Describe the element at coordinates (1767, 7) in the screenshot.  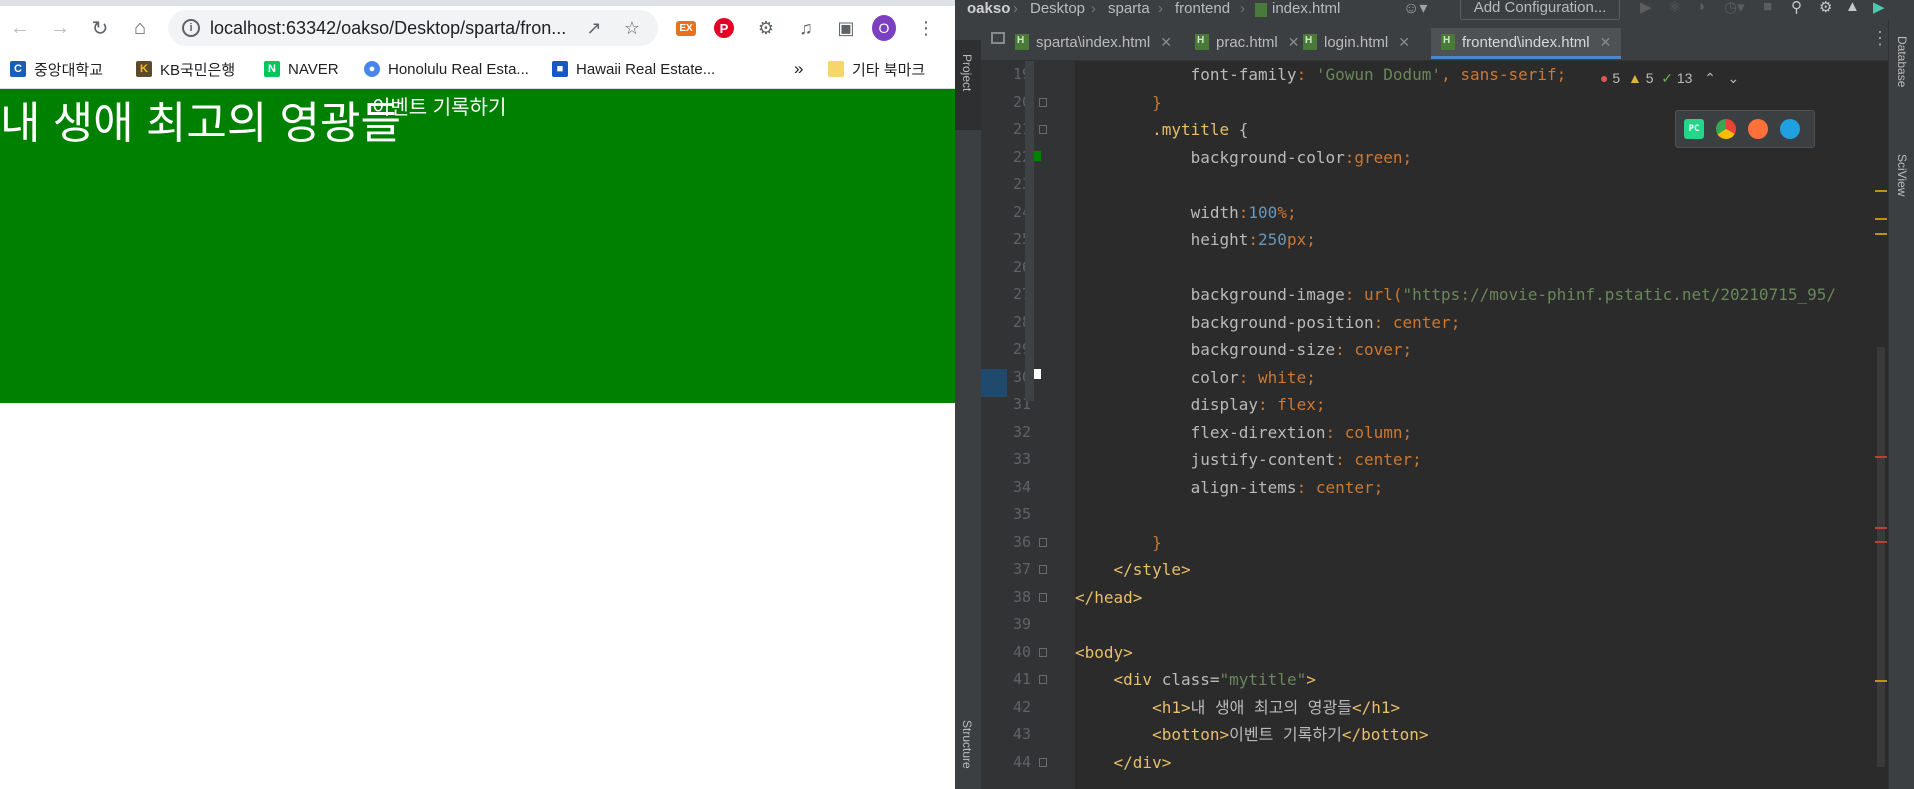
I see `stop-icon: ■` at that location.